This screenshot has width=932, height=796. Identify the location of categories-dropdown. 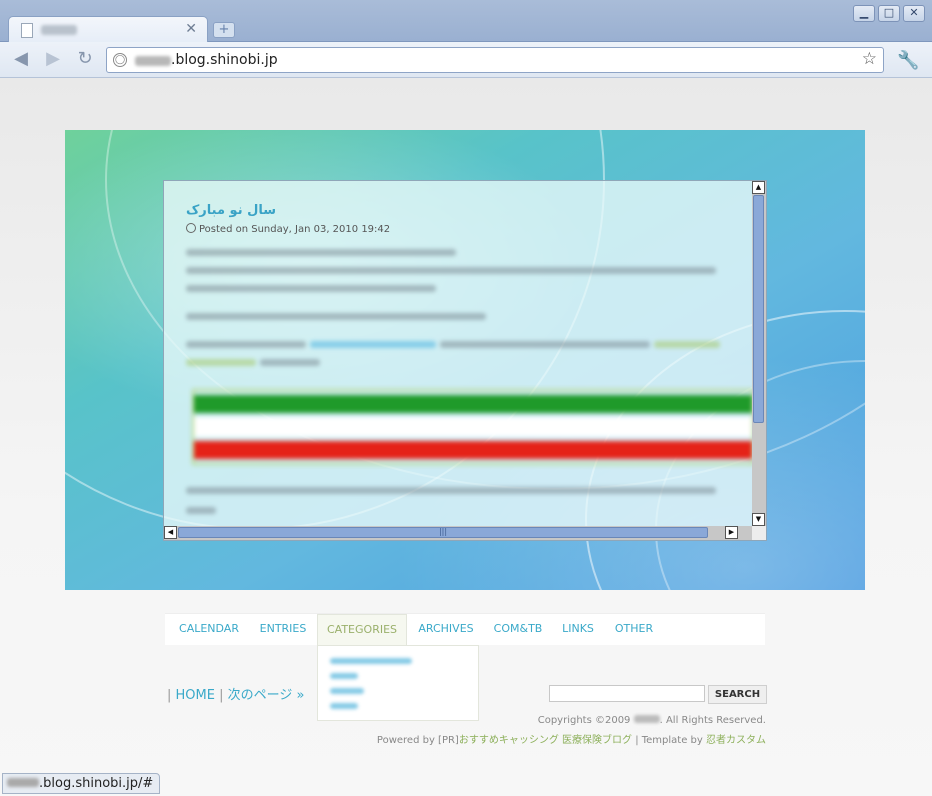
(398, 683).